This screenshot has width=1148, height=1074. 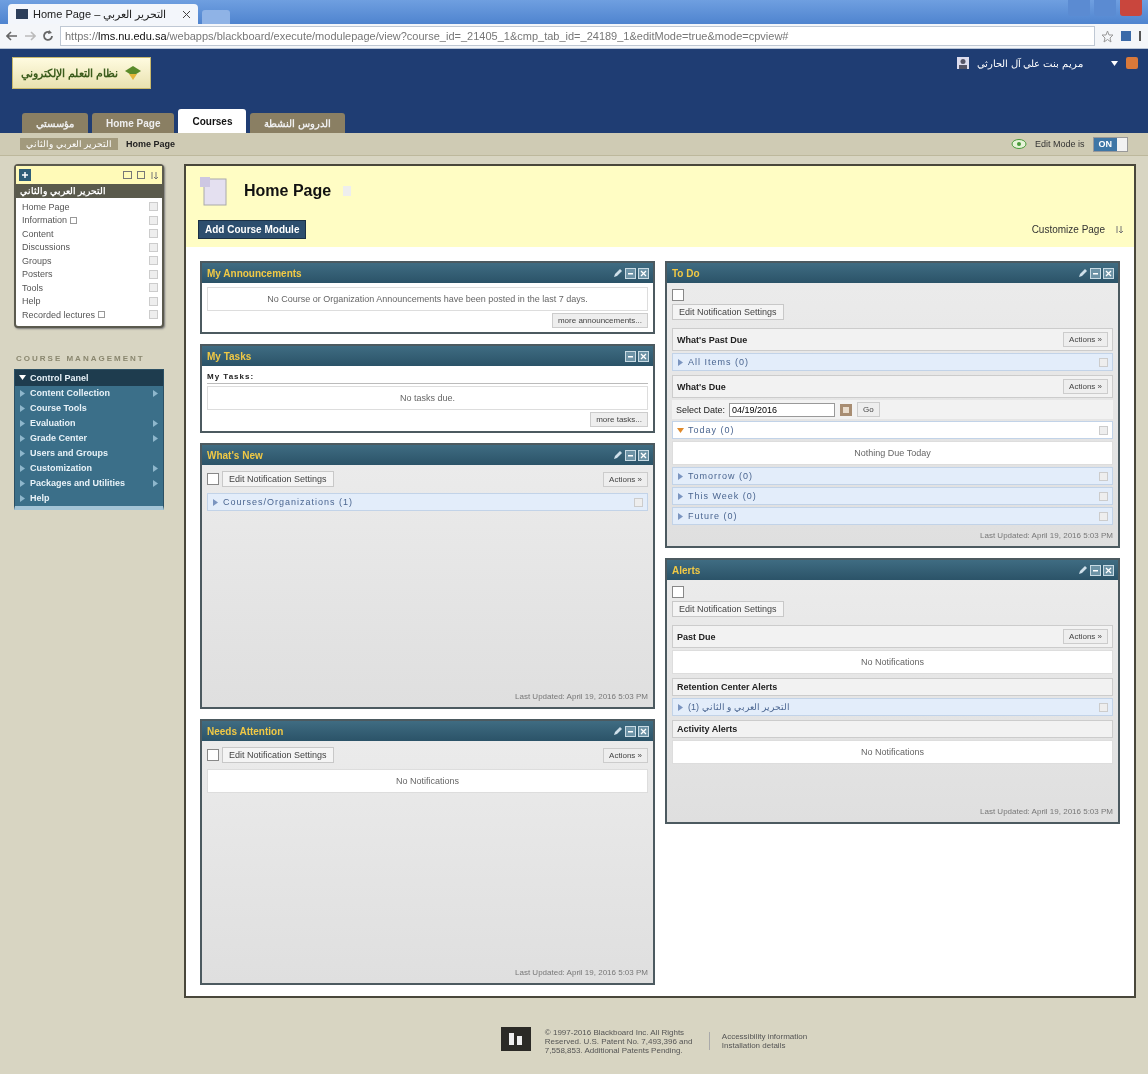 I want to click on course-title: التحرير العربي والثاني, so click(x=89, y=191).